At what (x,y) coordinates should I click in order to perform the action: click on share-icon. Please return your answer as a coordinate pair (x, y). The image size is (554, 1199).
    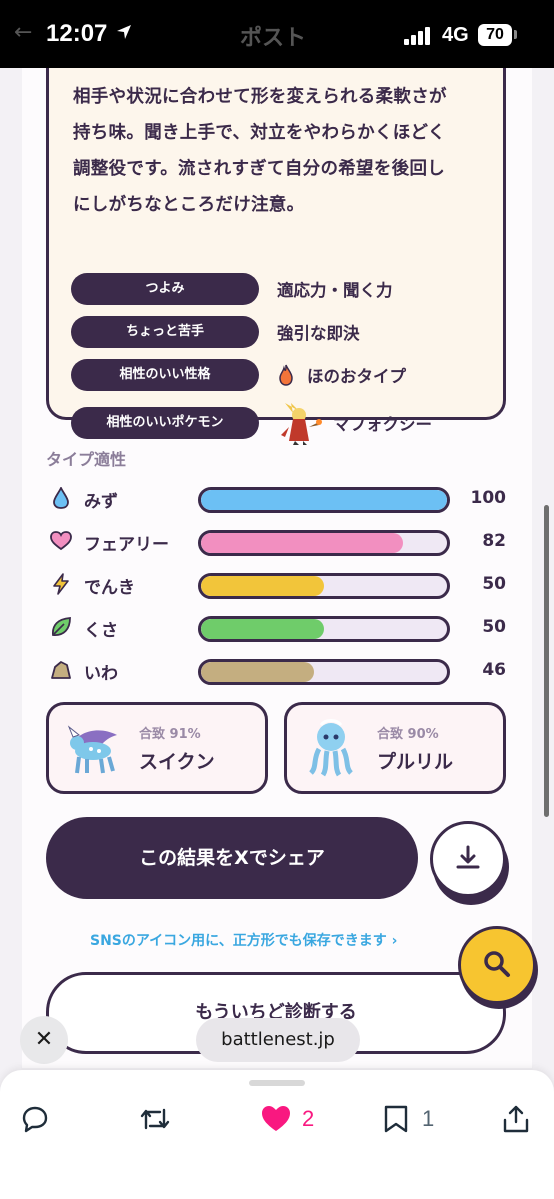
    Looking at the image, I should click on (516, 1119).